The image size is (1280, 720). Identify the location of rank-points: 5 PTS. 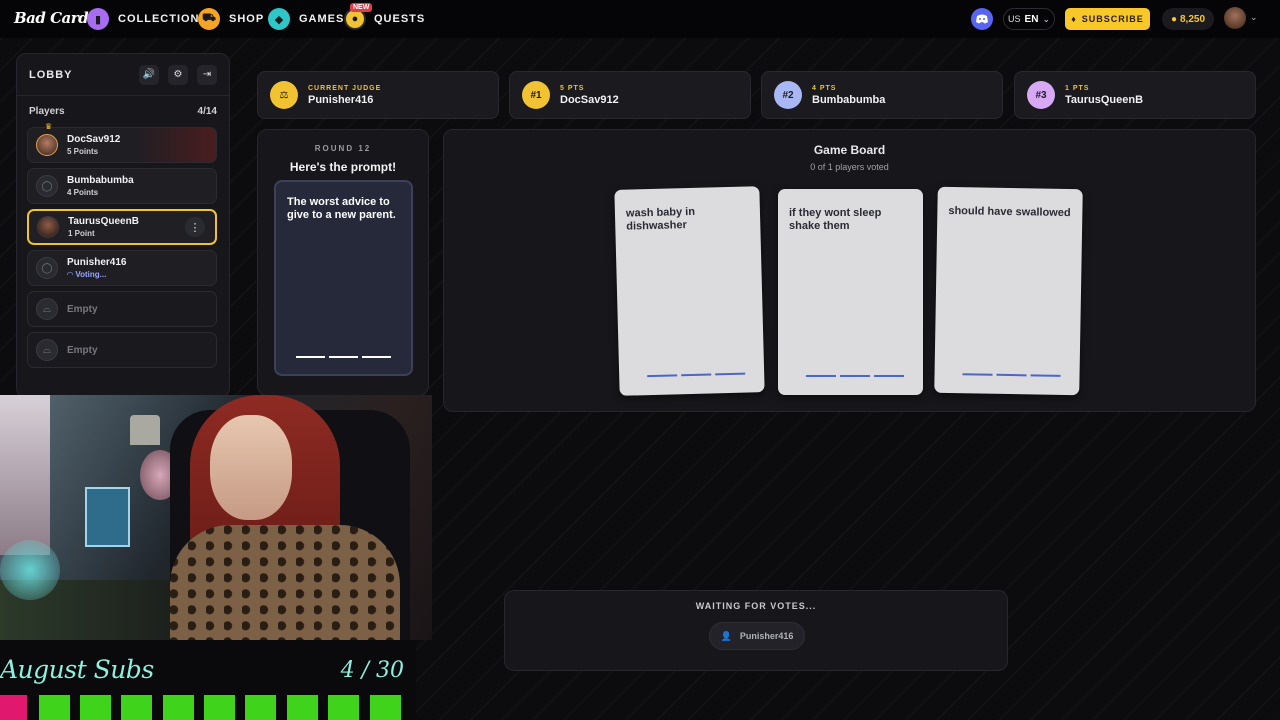
(572, 88).